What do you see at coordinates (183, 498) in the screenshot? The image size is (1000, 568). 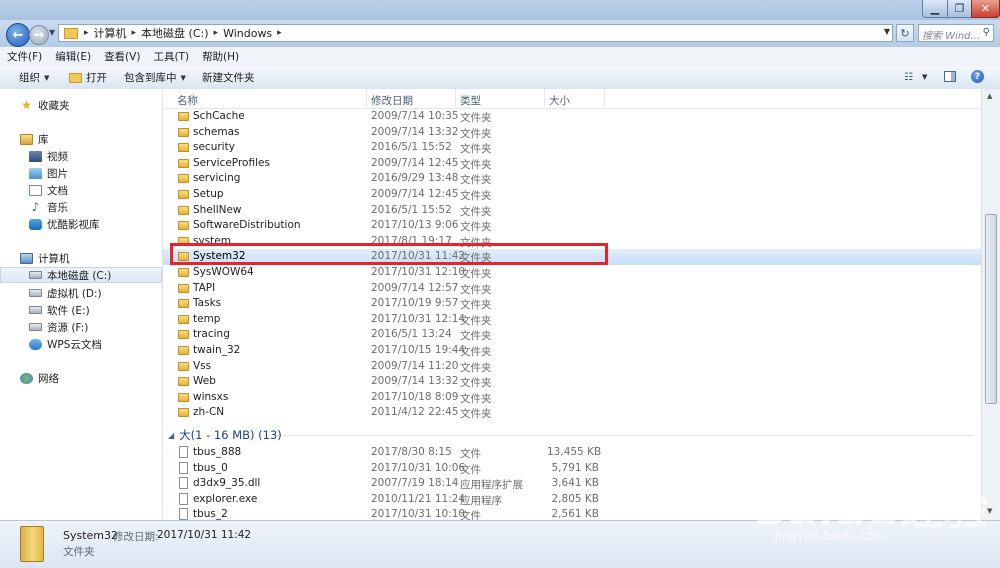 I see `file-icon` at bounding box center [183, 498].